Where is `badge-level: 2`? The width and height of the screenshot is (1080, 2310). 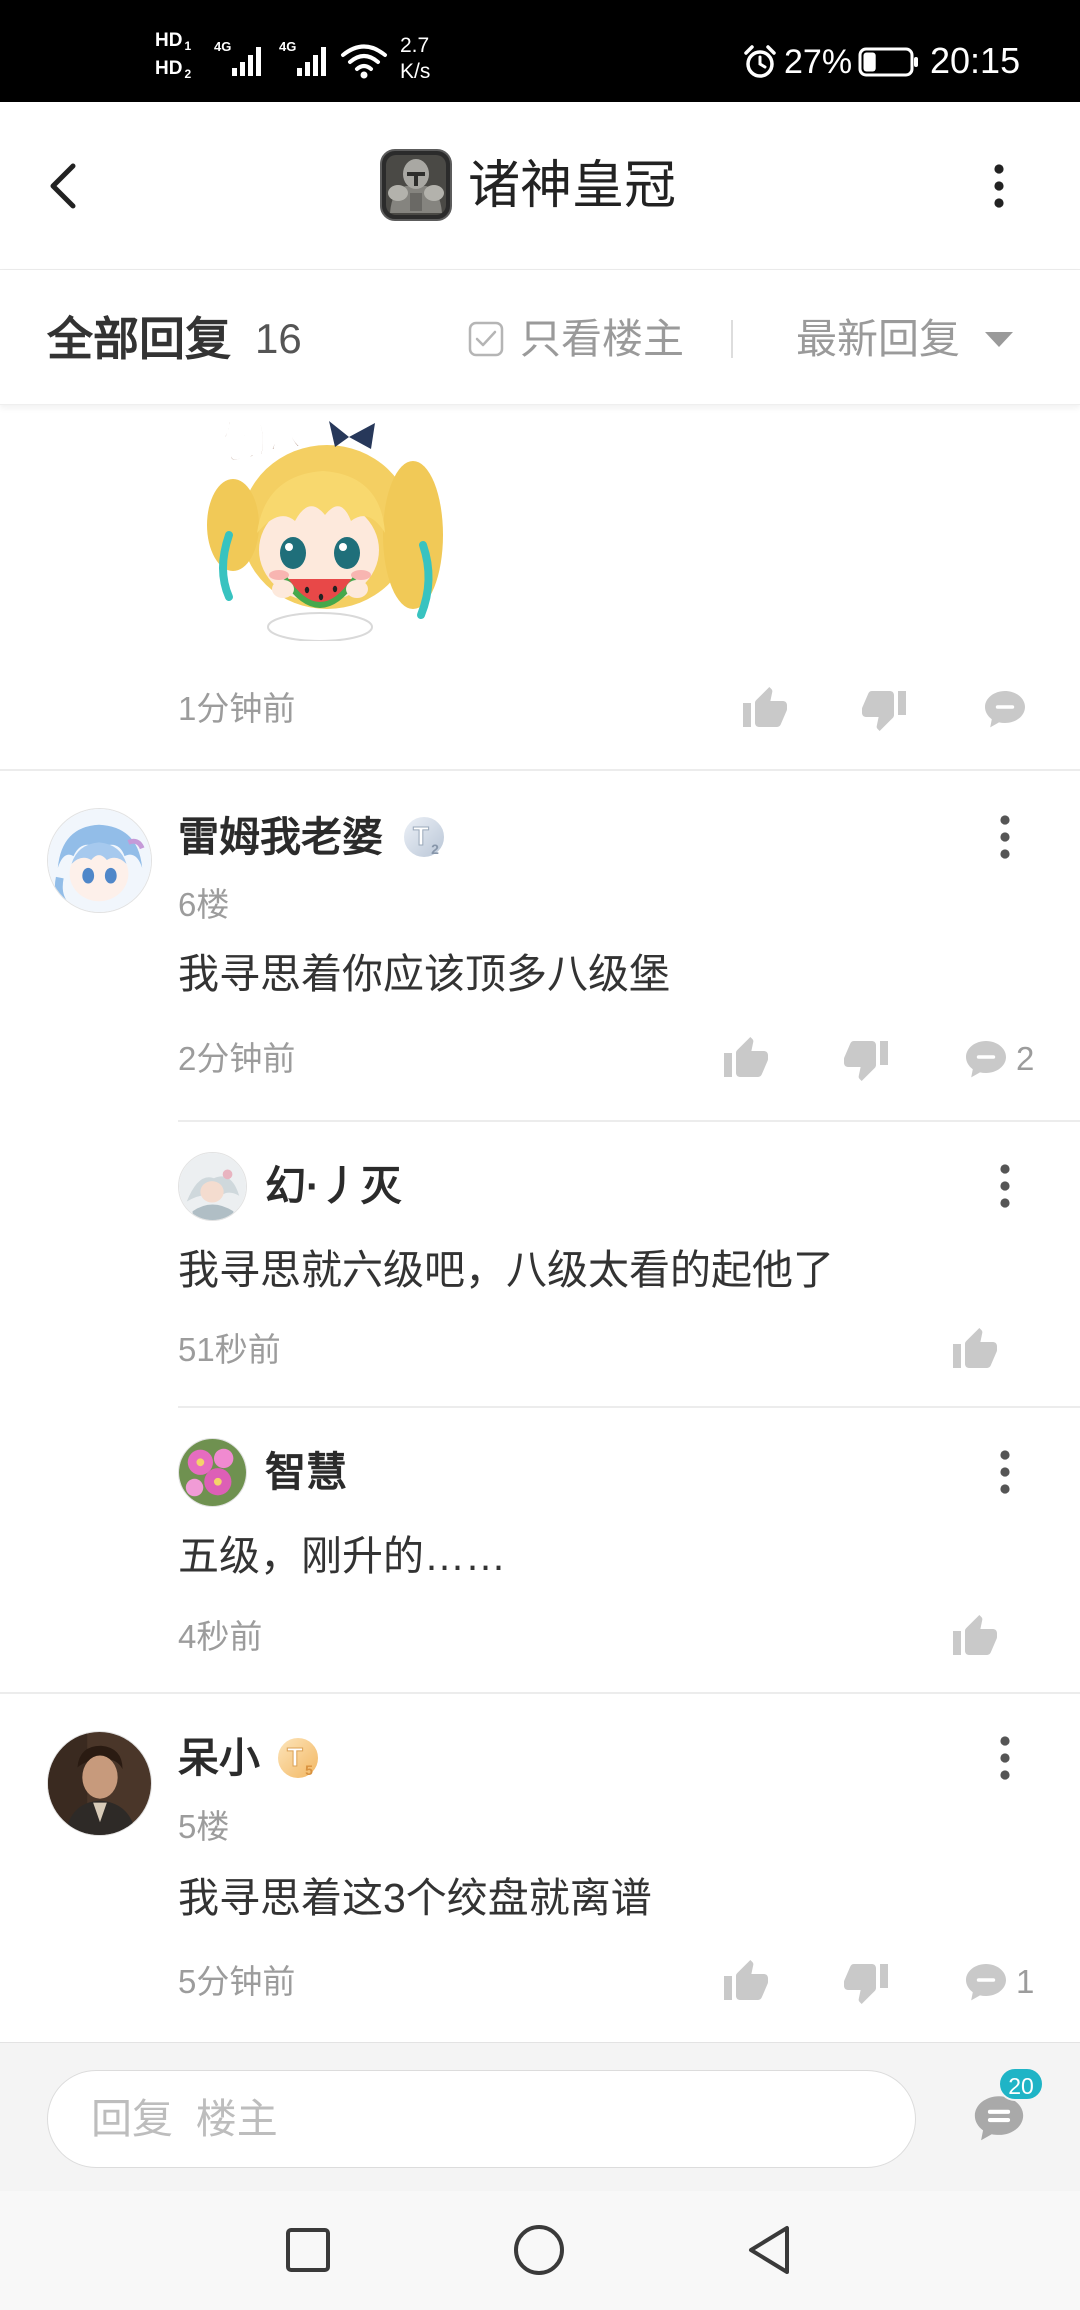
badge-level: 2 is located at coordinates (435, 849).